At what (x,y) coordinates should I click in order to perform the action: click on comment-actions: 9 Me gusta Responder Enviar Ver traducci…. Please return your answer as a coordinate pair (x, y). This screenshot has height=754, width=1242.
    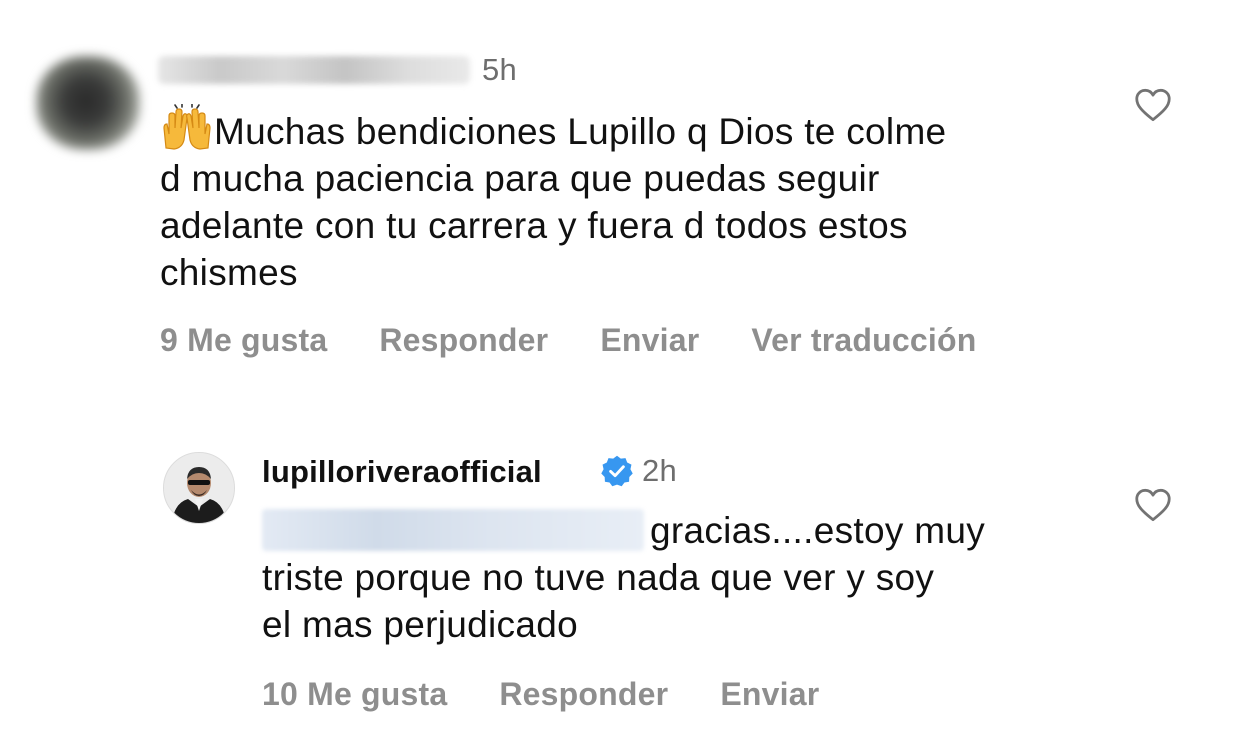
    Looking at the image, I should click on (568, 340).